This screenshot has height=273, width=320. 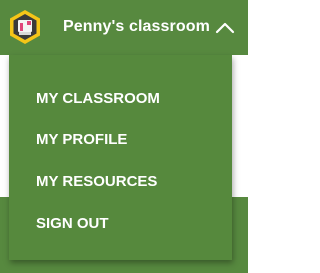 What do you see at coordinates (25, 27) in the screenshot?
I see `classroom-avatar-icon` at bounding box center [25, 27].